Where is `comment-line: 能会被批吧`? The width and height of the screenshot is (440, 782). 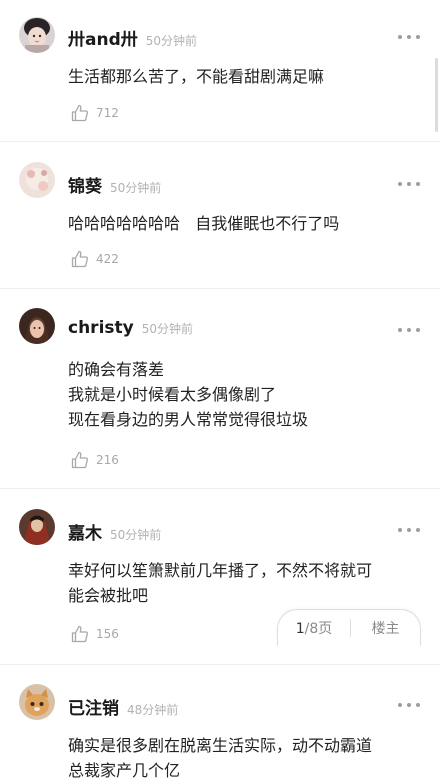
comment-line: 能会被批吧 is located at coordinates (108, 595).